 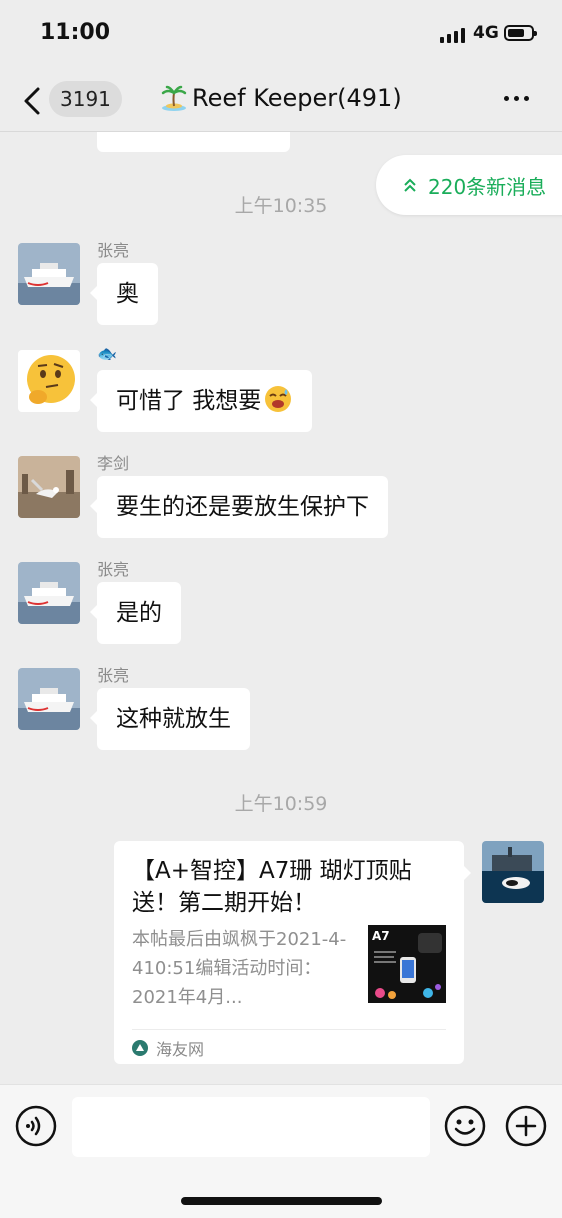 I want to click on chat-title: Reef Keeper(491), so click(x=281, y=98).